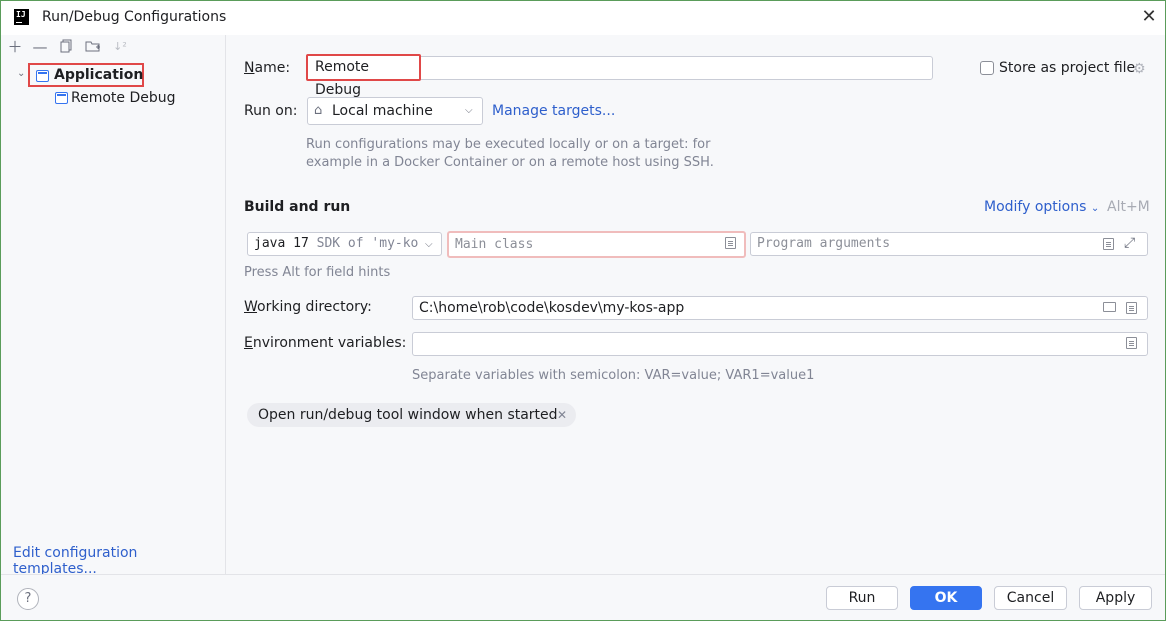  I want to click on program-arguments-input: Program arguments, so click(949, 244).